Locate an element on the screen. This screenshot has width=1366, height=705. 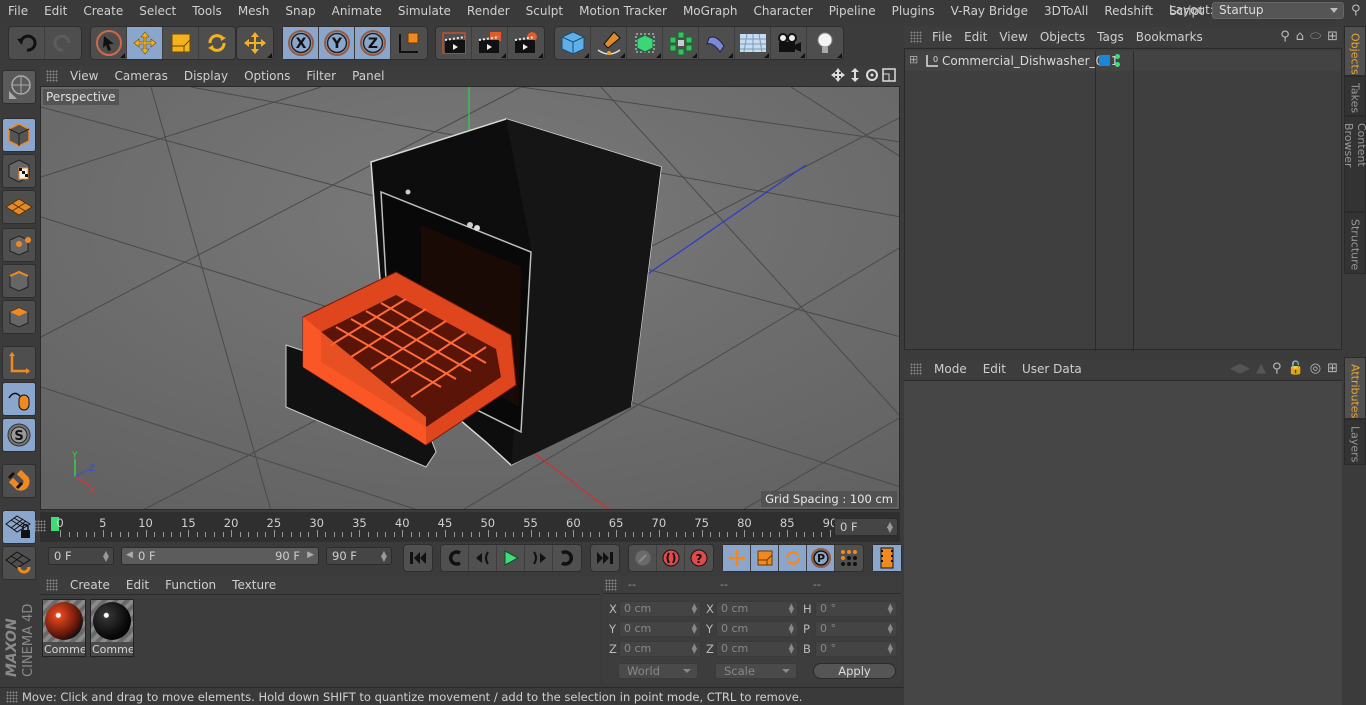
objects-menu-file: File is located at coordinates (942, 37).